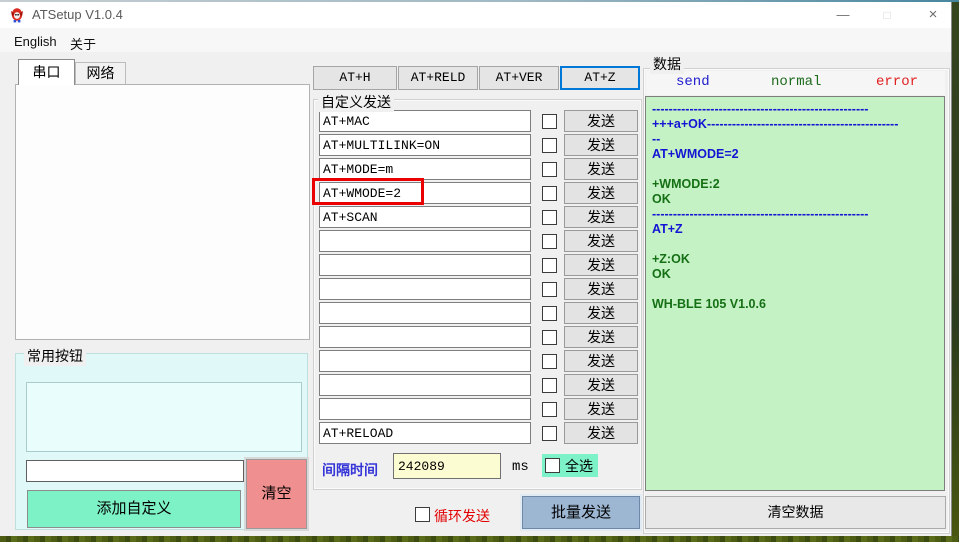 The height and width of the screenshot is (542, 959). I want to click on at-ver-button: AT+VER, so click(519, 78).